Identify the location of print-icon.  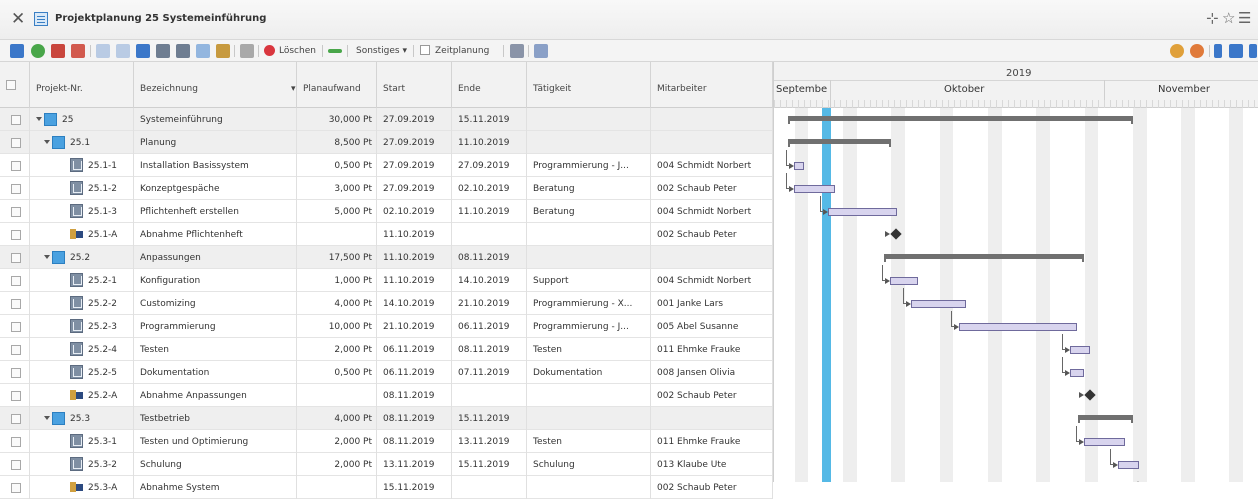
(517, 51).